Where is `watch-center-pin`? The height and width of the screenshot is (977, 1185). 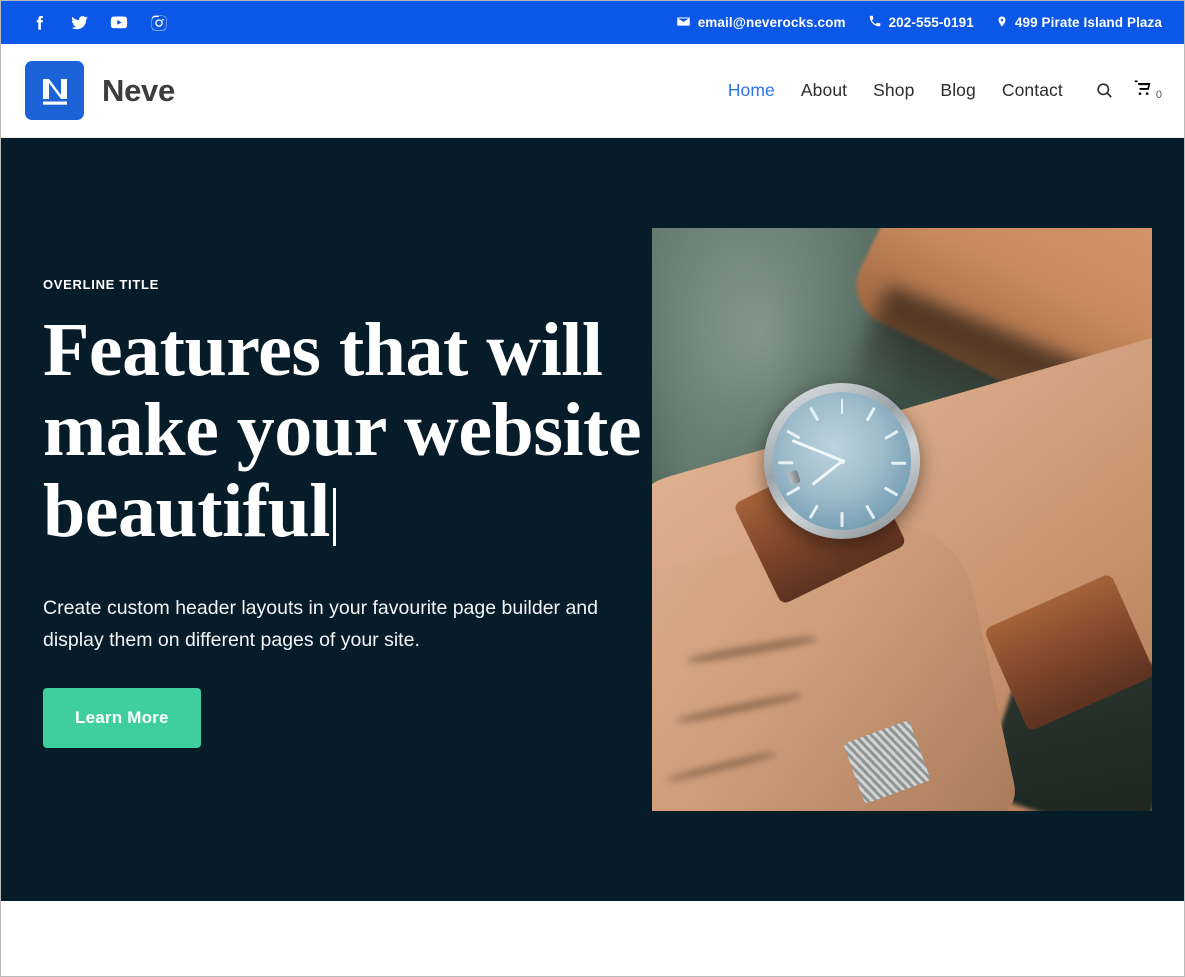 watch-center-pin is located at coordinates (842, 461).